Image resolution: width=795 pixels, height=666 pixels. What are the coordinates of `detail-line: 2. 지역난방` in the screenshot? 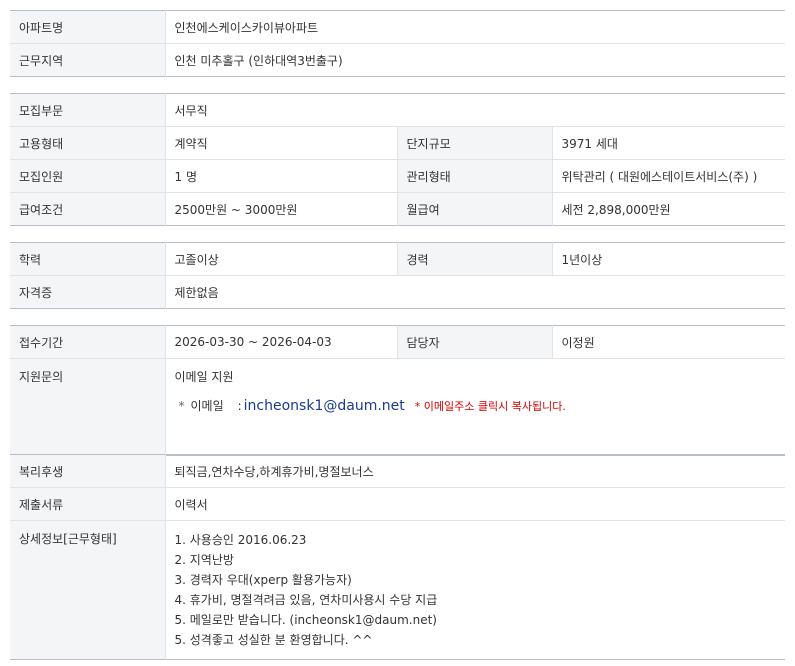 It's located at (204, 560).